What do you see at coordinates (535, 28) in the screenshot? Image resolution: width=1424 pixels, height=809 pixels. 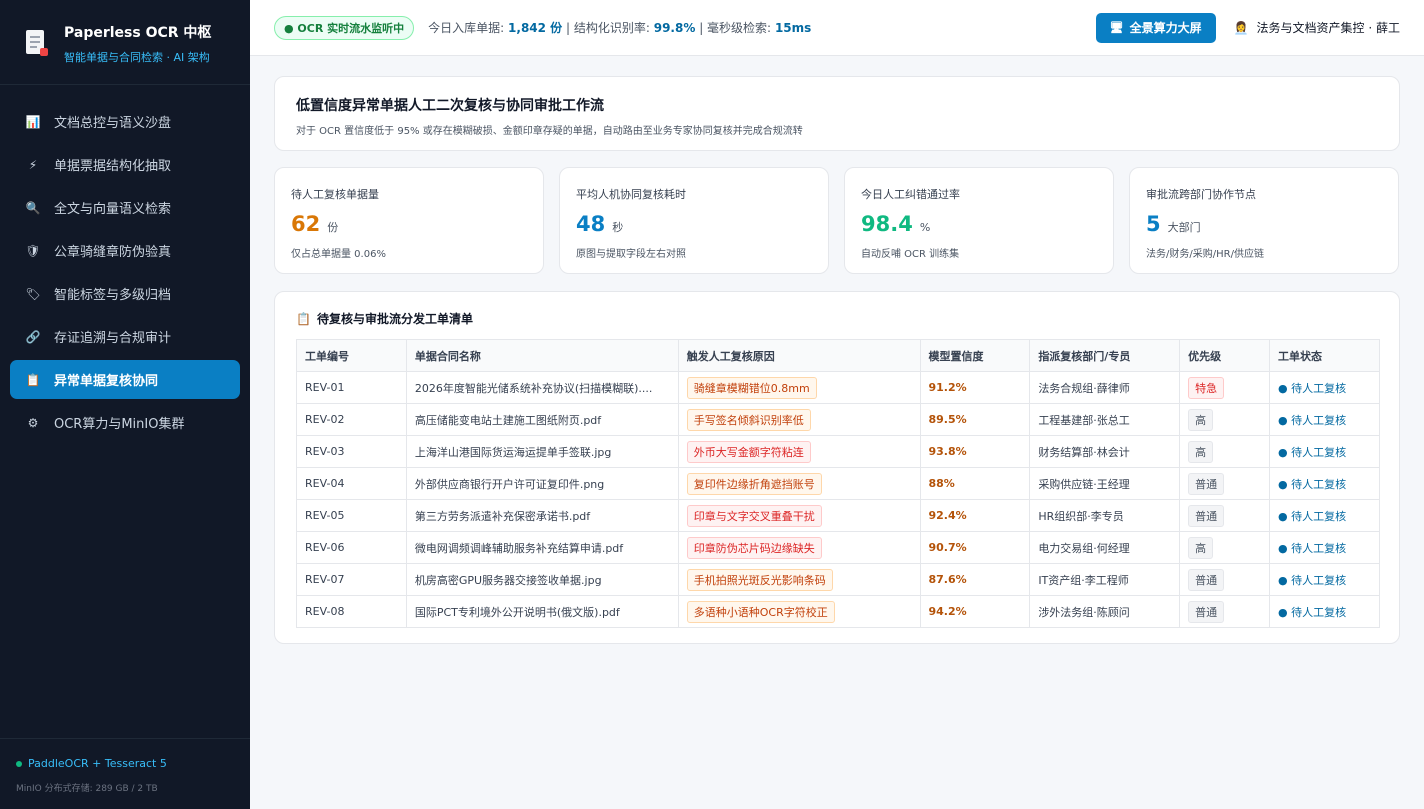 I see `stat-intake-value: 1,842 份` at bounding box center [535, 28].